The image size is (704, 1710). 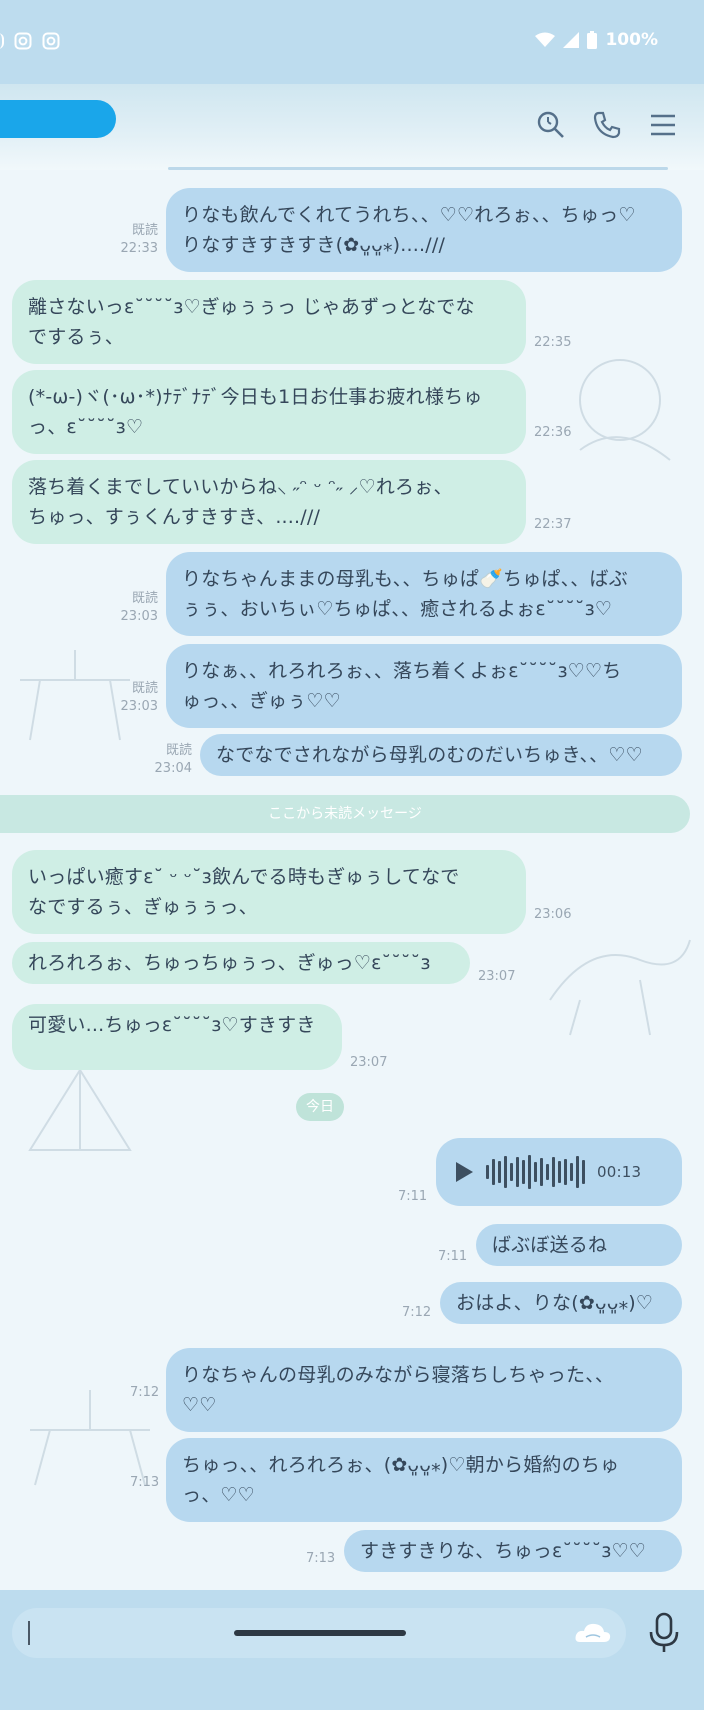 What do you see at coordinates (2, 41) in the screenshot?
I see `notification-icon` at bounding box center [2, 41].